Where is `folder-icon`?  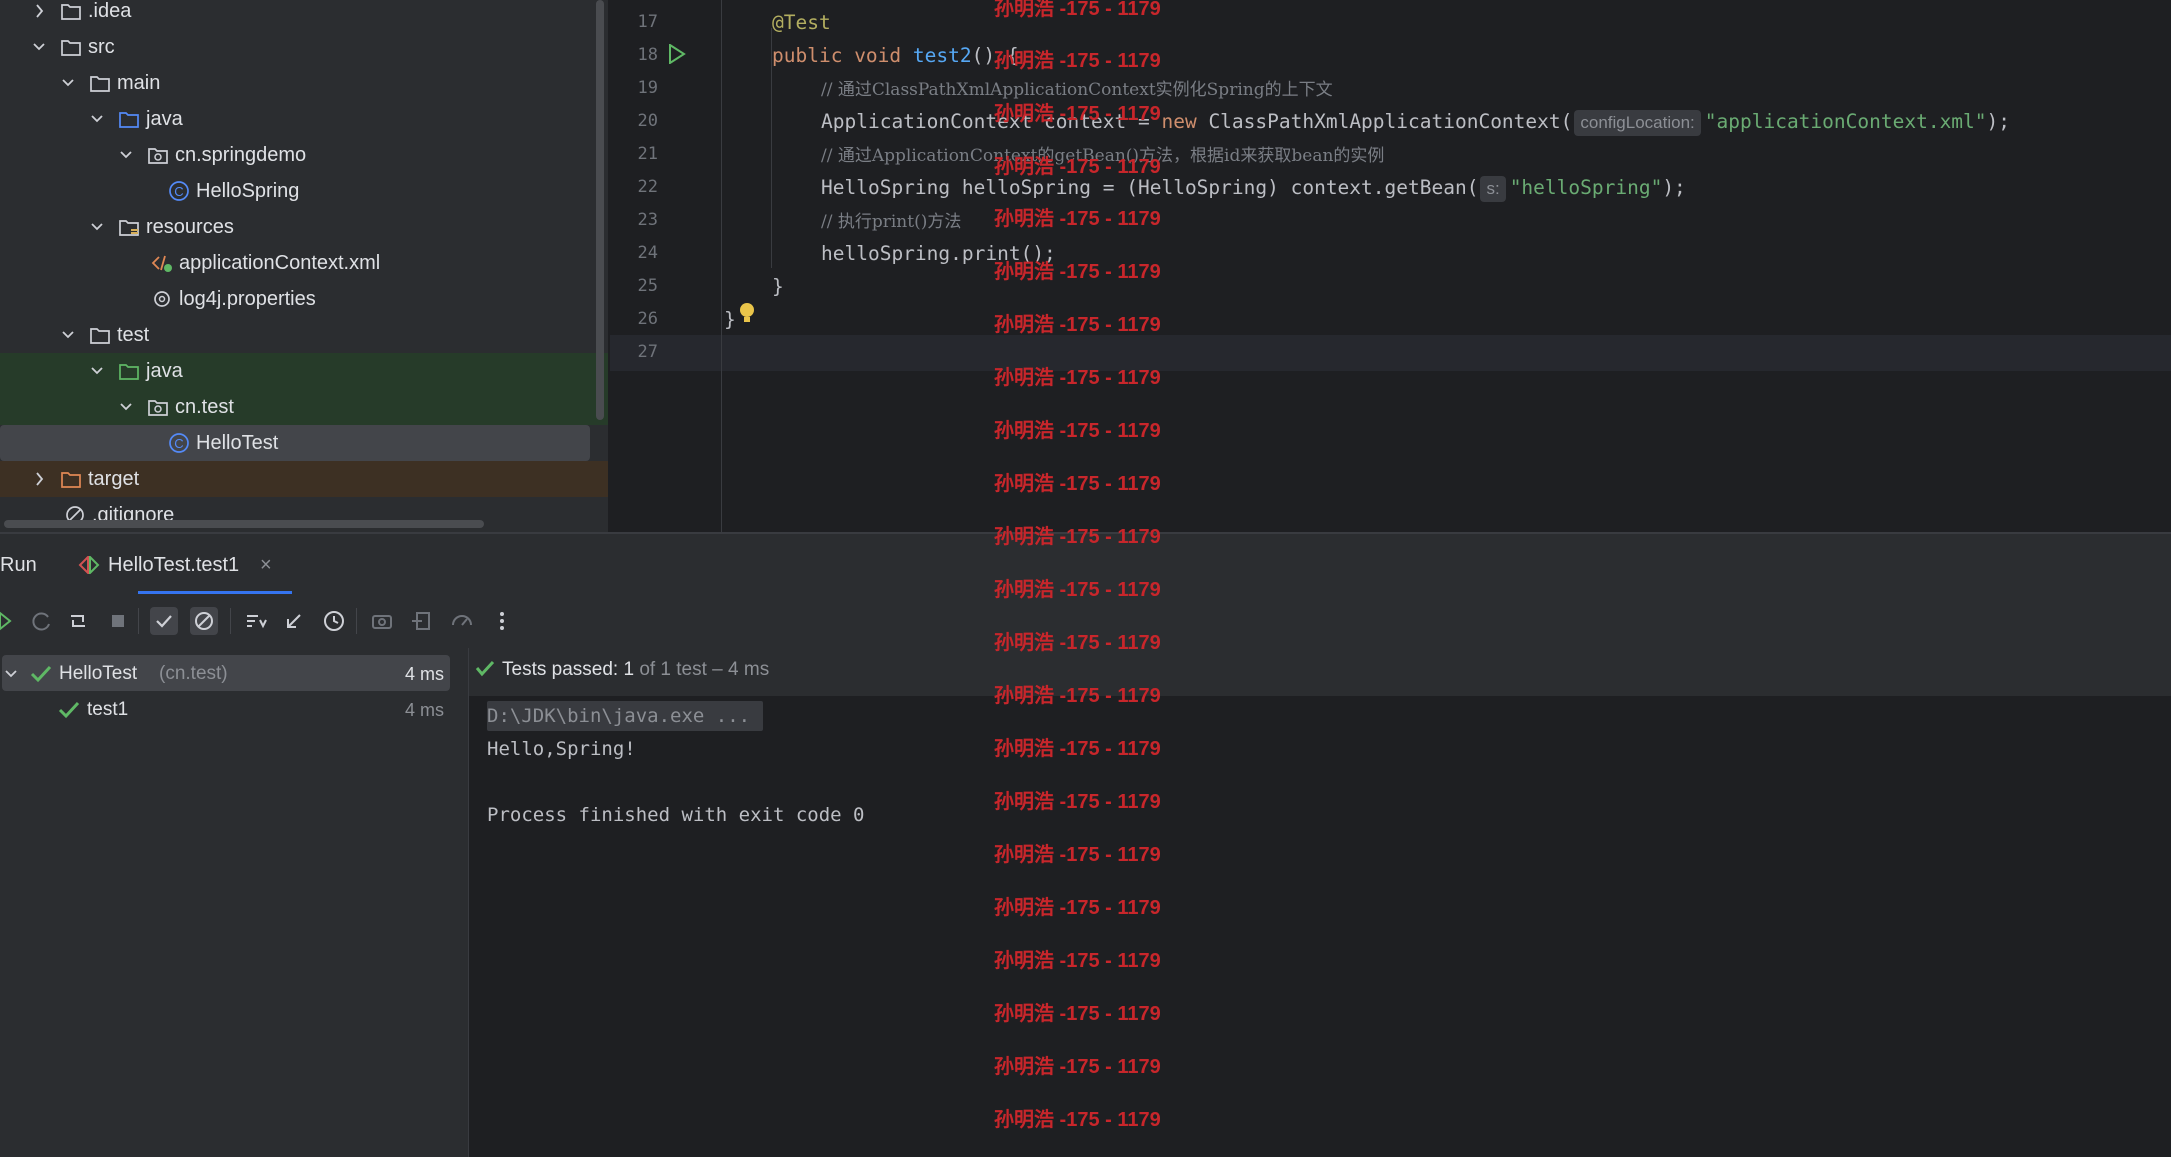 folder-icon is located at coordinates (71, 12).